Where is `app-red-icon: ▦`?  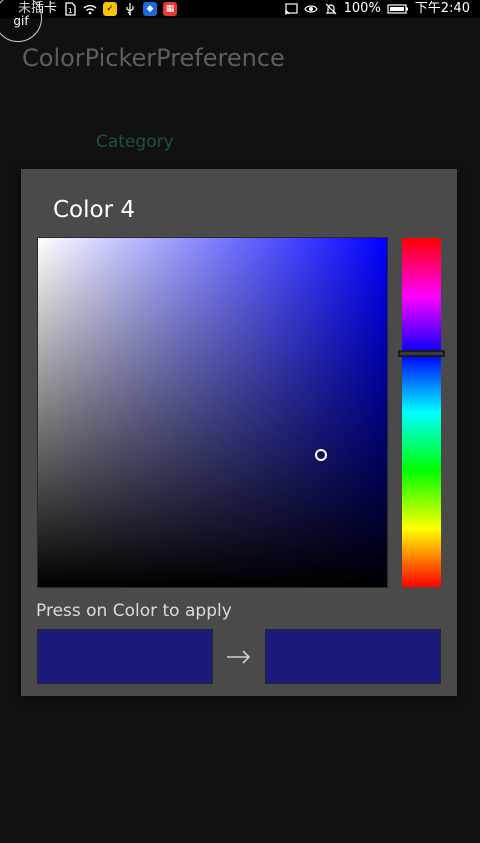 app-red-icon: ▦ is located at coordinates (170, 9).